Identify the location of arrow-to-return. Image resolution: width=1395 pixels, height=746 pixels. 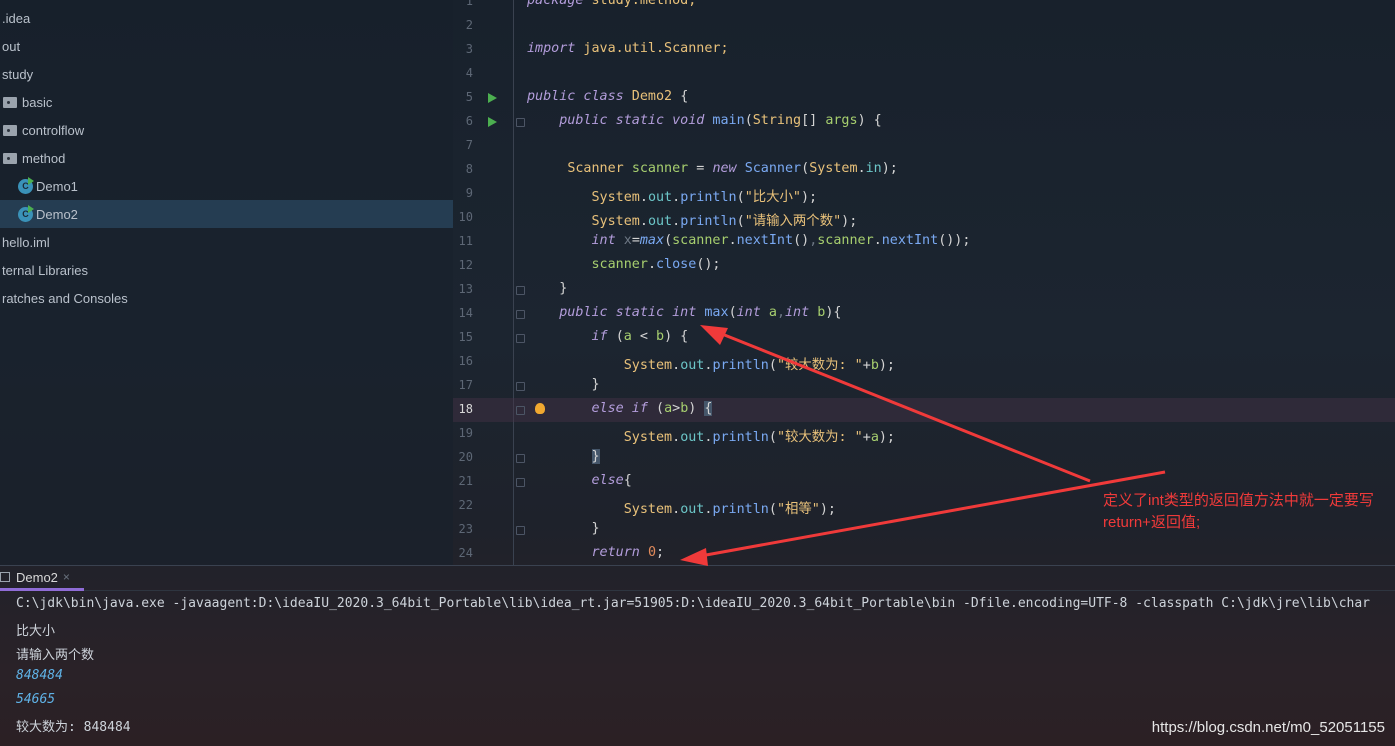
(930, 514).